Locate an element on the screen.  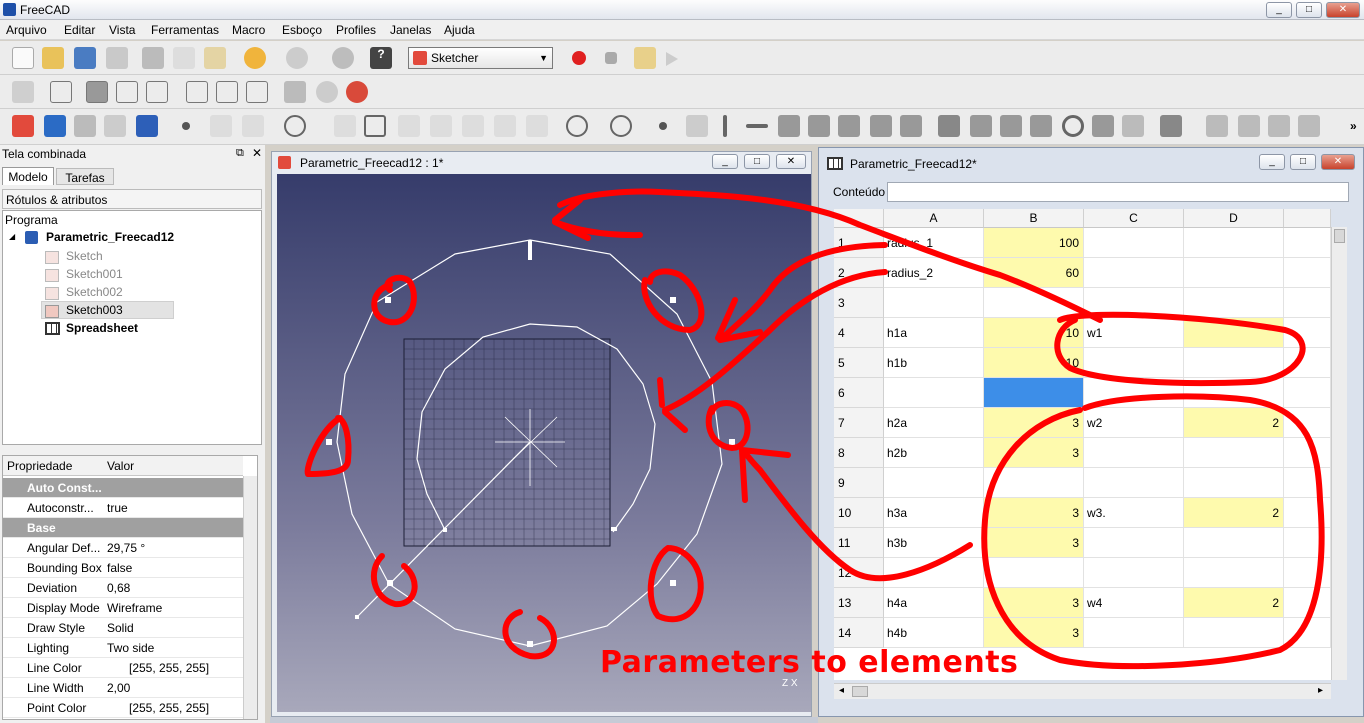
slot-icon is located at coordinates (537, 126).